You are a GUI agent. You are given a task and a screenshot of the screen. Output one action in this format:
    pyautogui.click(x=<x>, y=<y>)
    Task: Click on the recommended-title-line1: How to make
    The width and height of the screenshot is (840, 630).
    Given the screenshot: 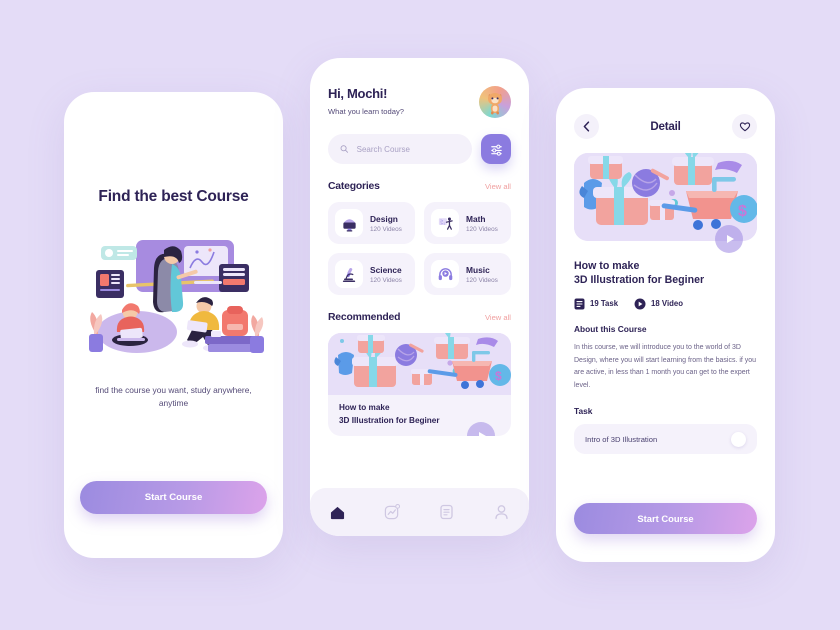 What is the action you would take?
    pyautogui.click(x=364, y=407)
    